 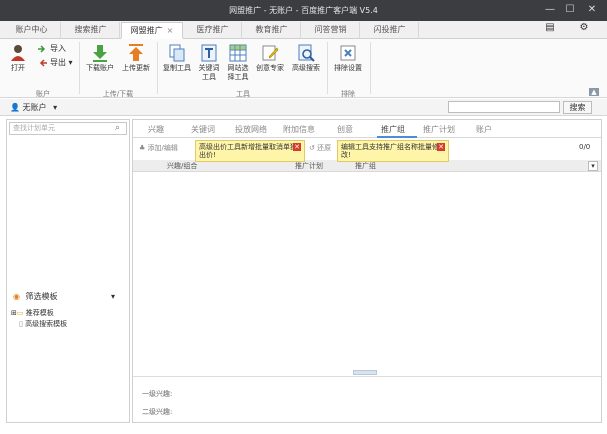 I want to click on user-icon, so click(x=18, y=53).